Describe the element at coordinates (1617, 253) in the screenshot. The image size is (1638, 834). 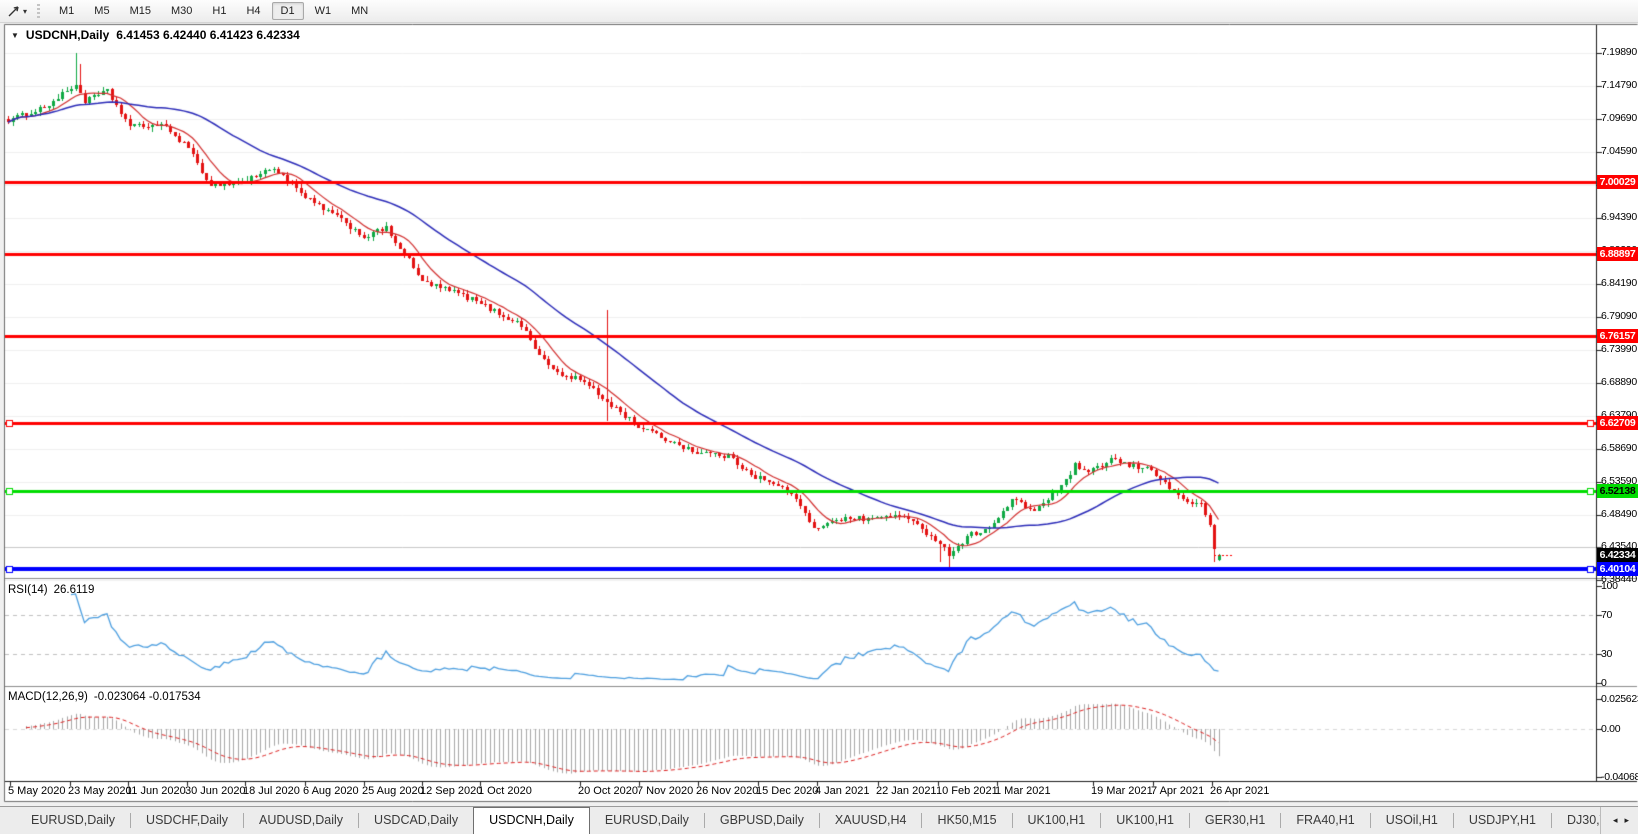
I see `hline-price-label: 6.88897` at that location.